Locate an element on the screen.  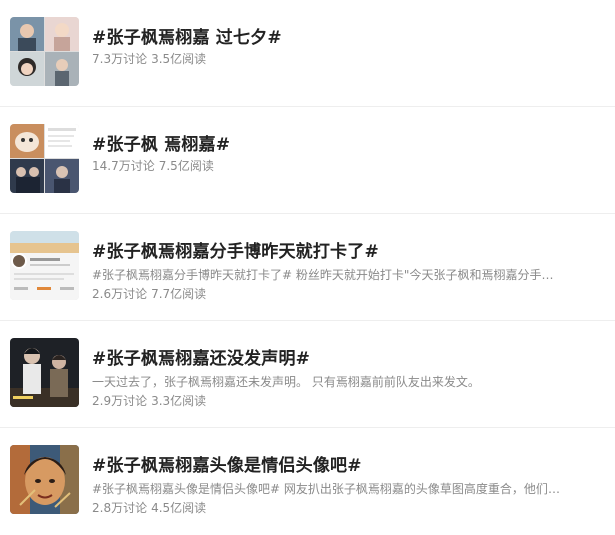
topic-title: #张子枫焉栩嘉 过七夕# is located at coordinates (187, 35).